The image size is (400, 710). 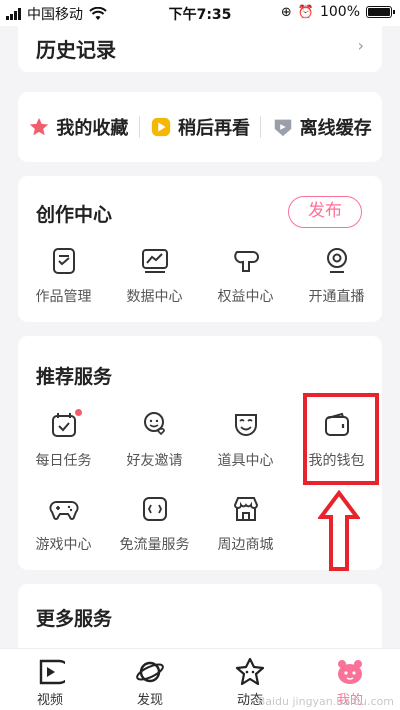 I want to click on watch-later-button: 稍后再看, so click(x=200, y=127).